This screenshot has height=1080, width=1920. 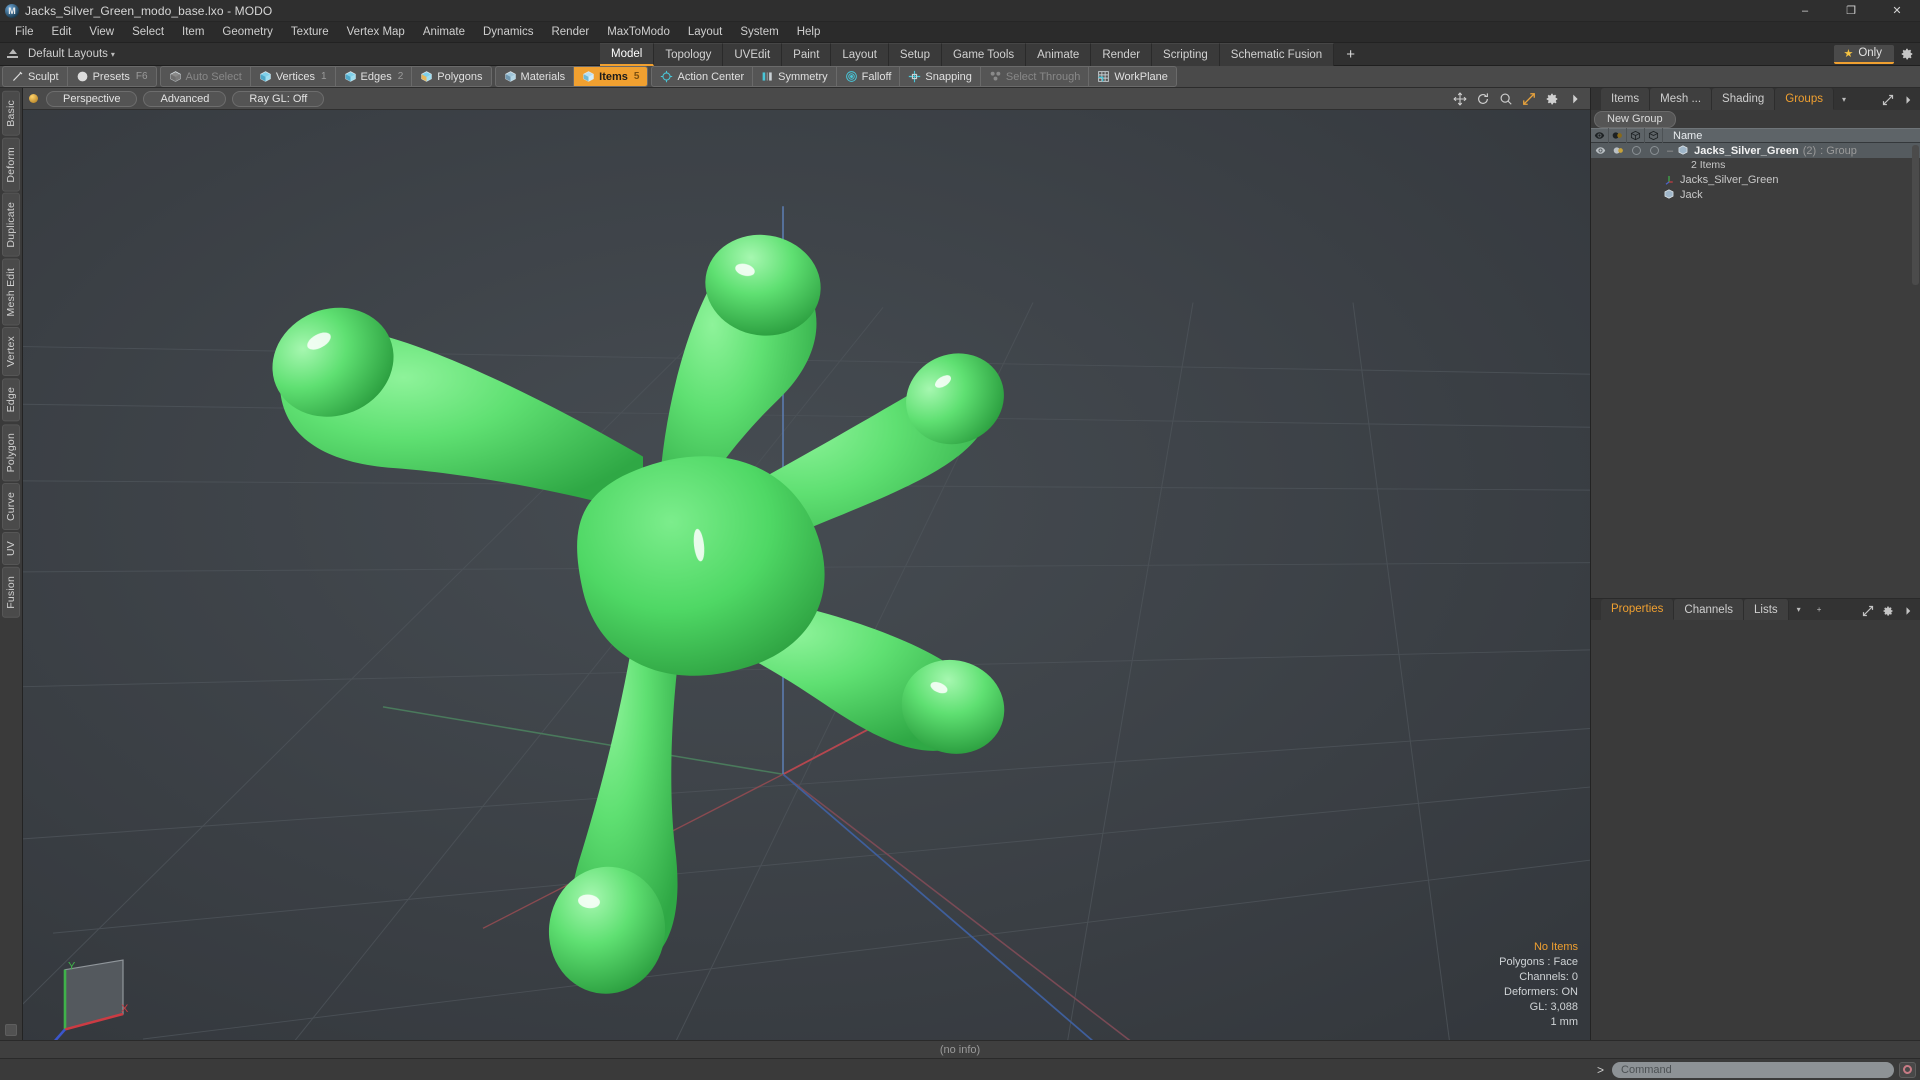 I want to click on layout-tab-uvedit: UVEdit, so click(x=753, y=54).